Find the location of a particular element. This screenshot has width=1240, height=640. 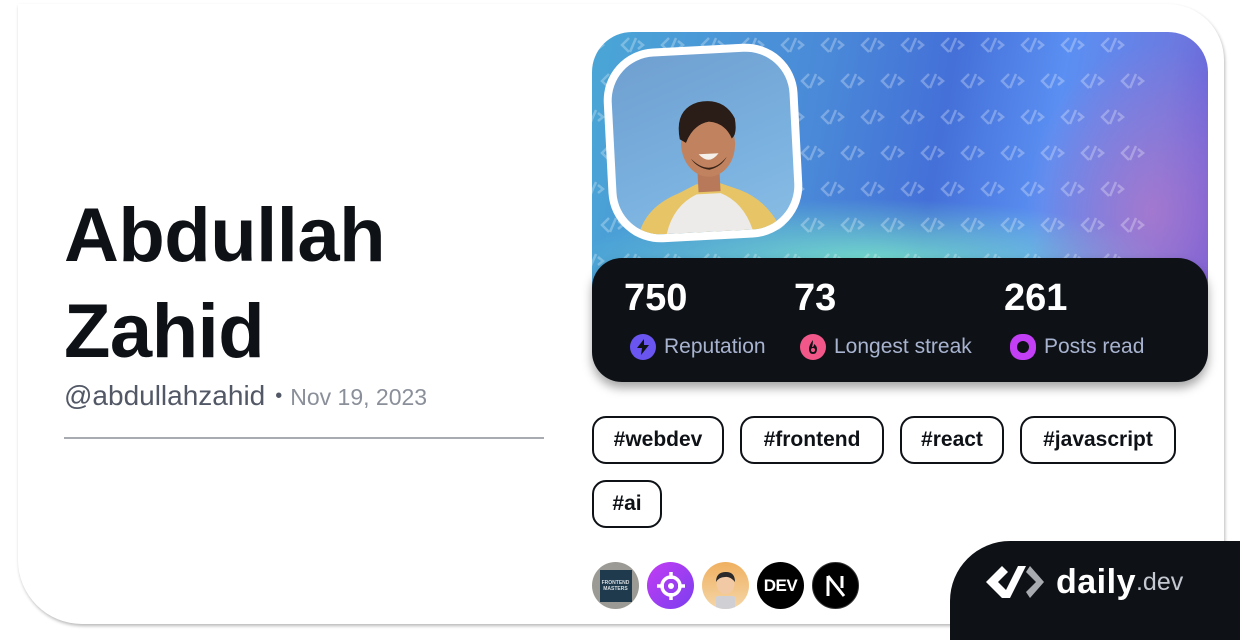

stat-label: Longest streak is located at coordinates (903, 346).